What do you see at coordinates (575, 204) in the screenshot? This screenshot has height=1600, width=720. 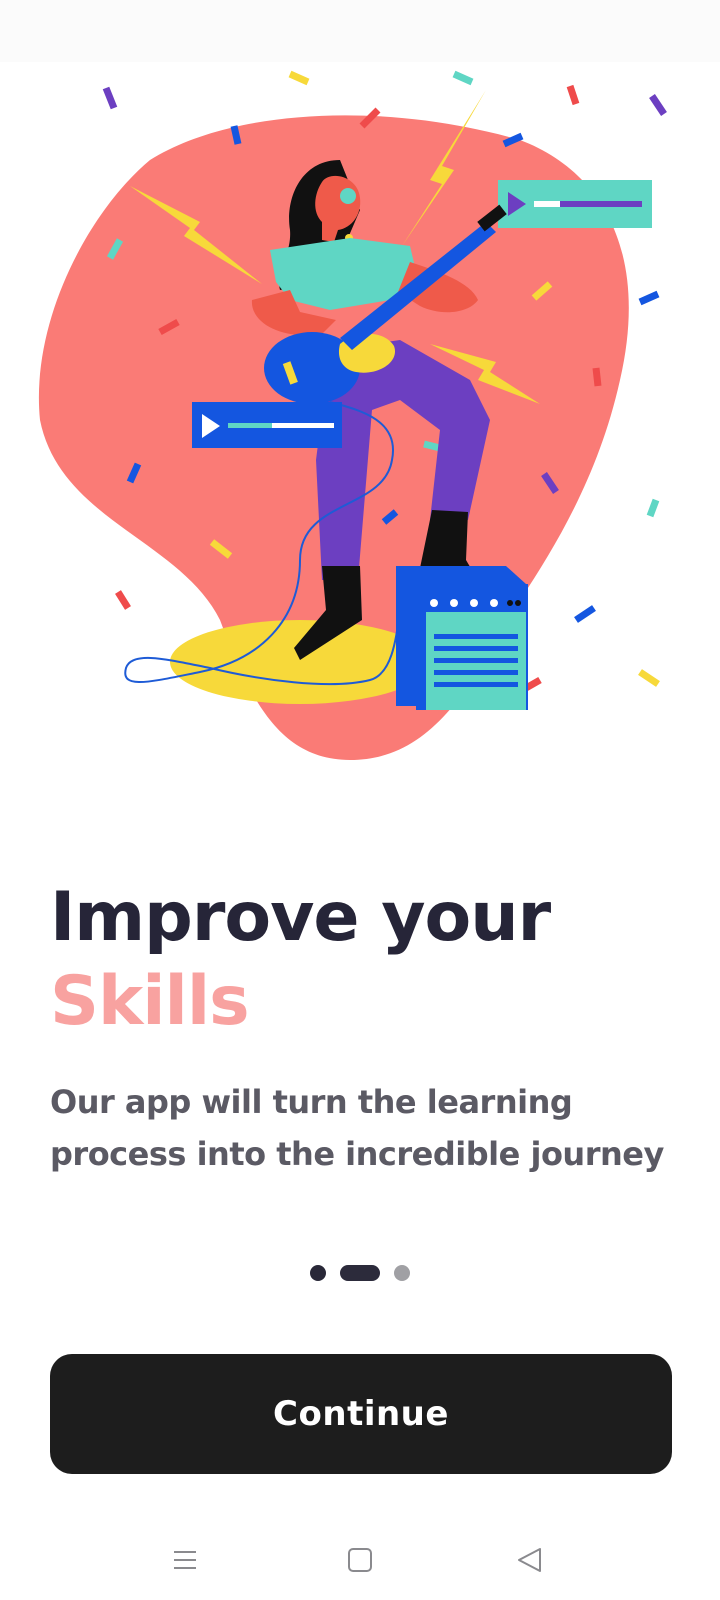 I see `video-card-top` at bounding box center [575, 204].